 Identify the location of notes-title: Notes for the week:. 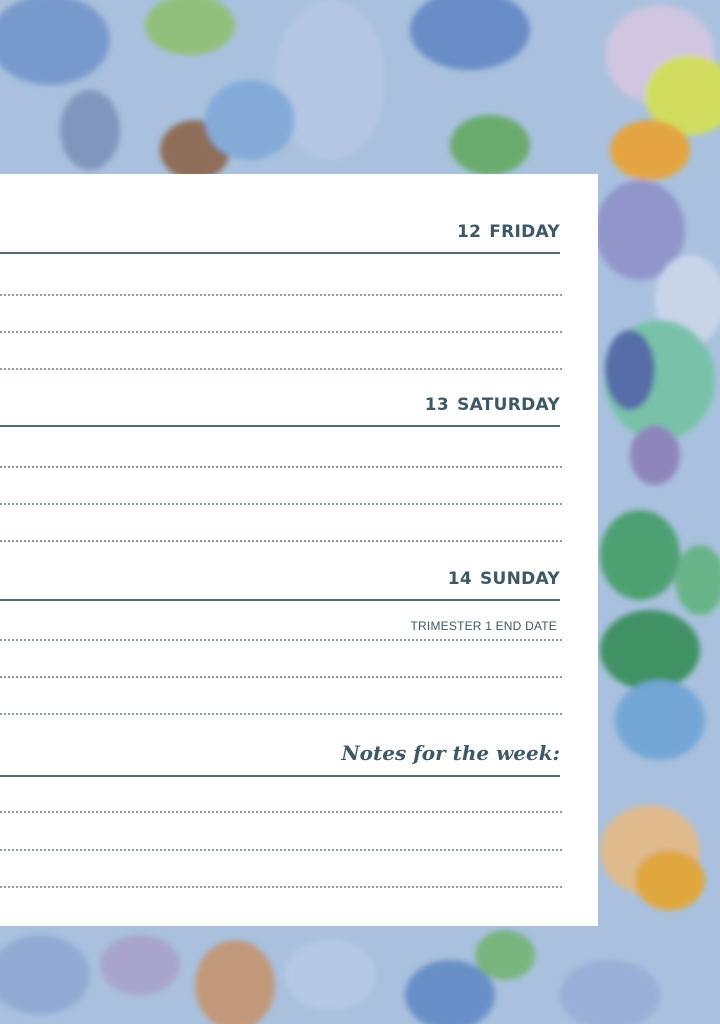
(450, 753).